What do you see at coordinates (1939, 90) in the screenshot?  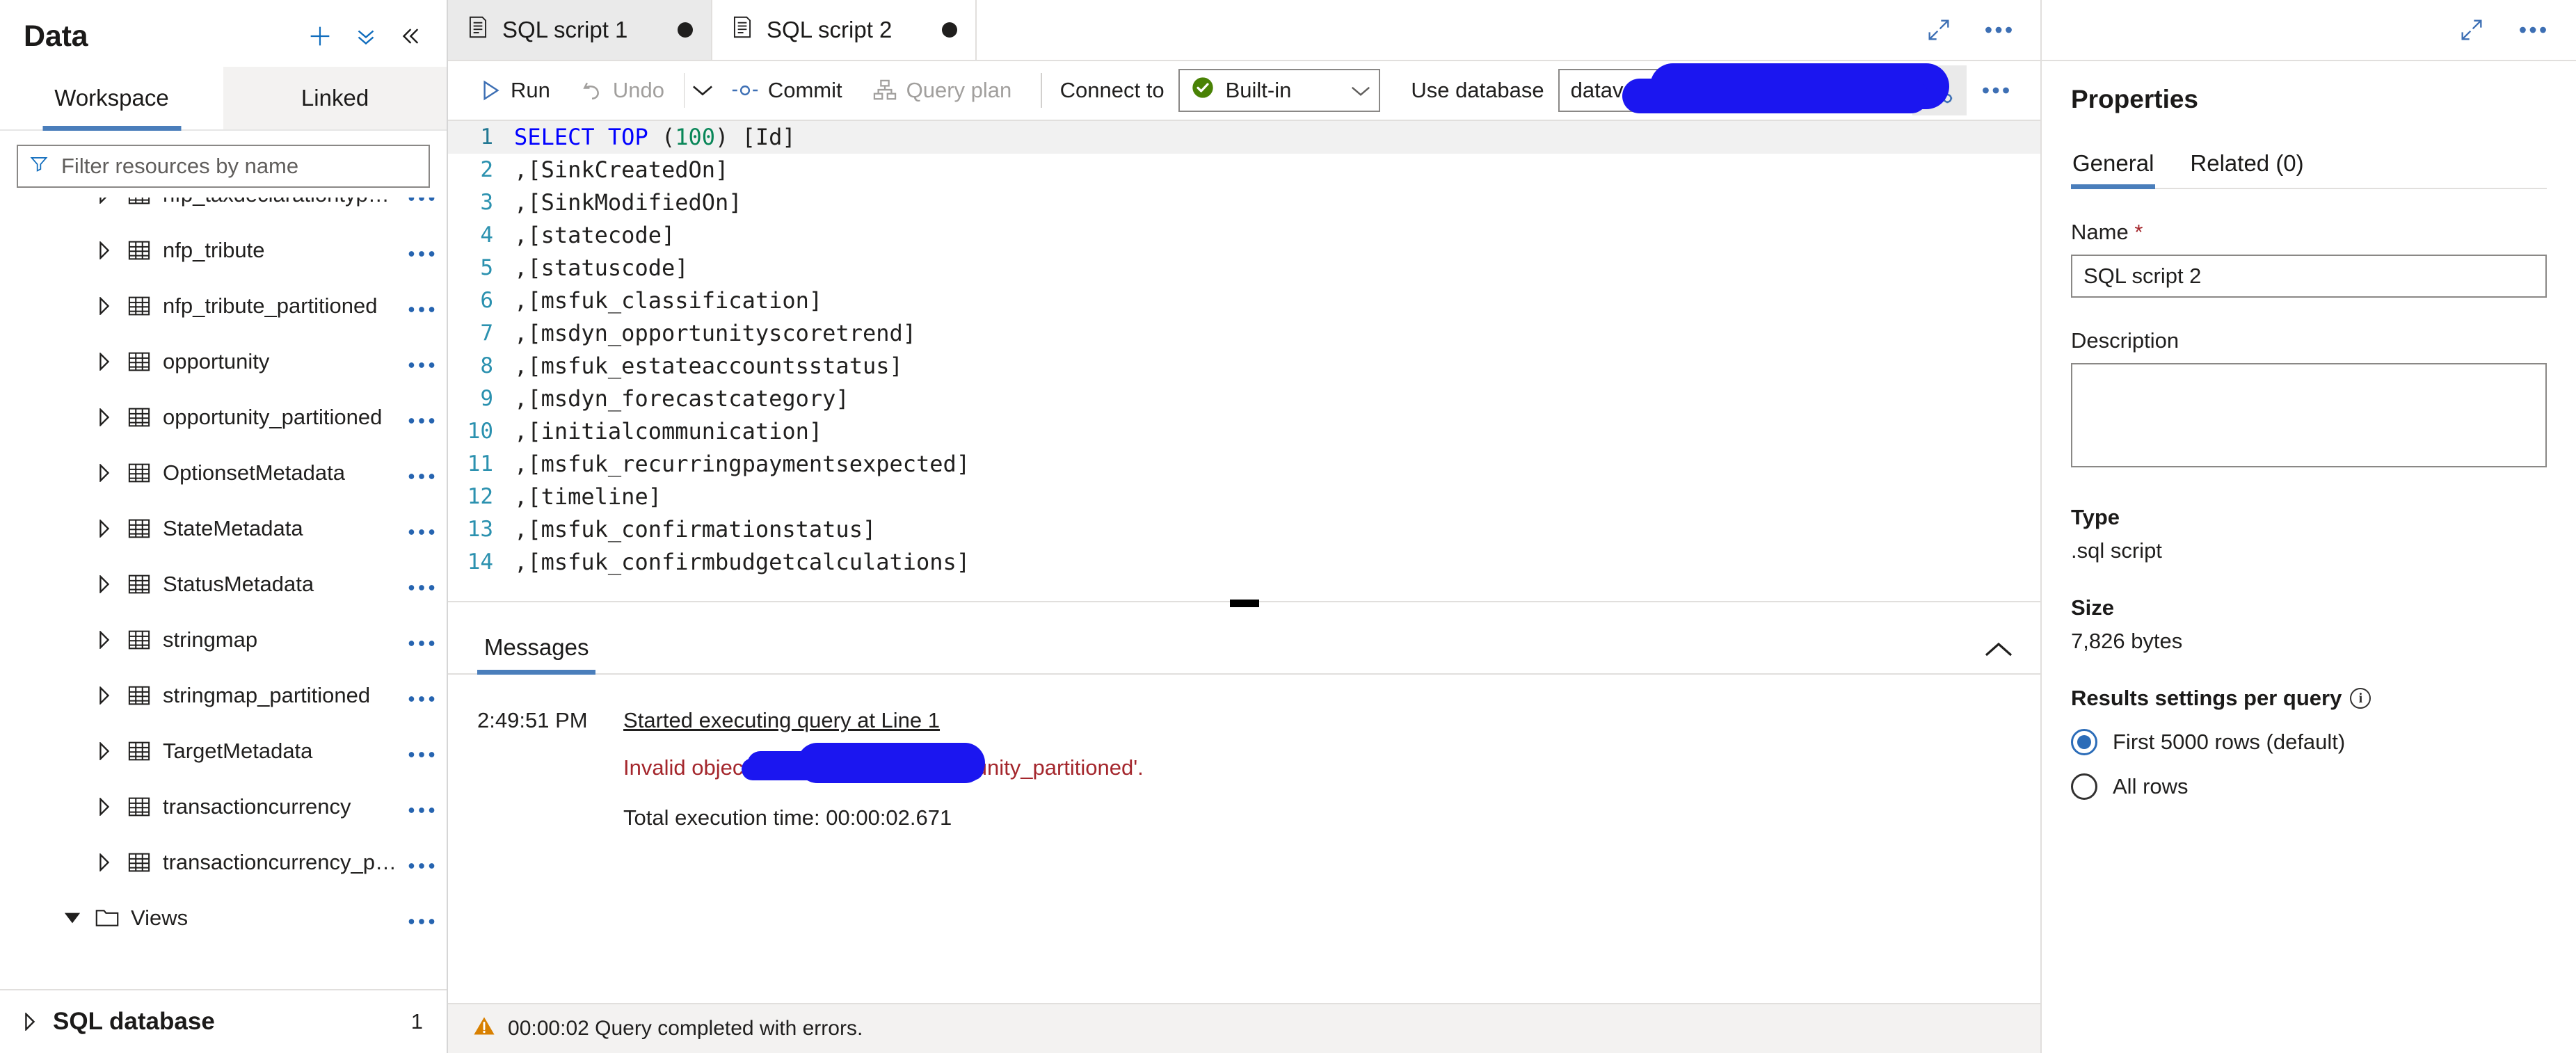 I see `results-settings-icon` at bounding box center [1939, 90].